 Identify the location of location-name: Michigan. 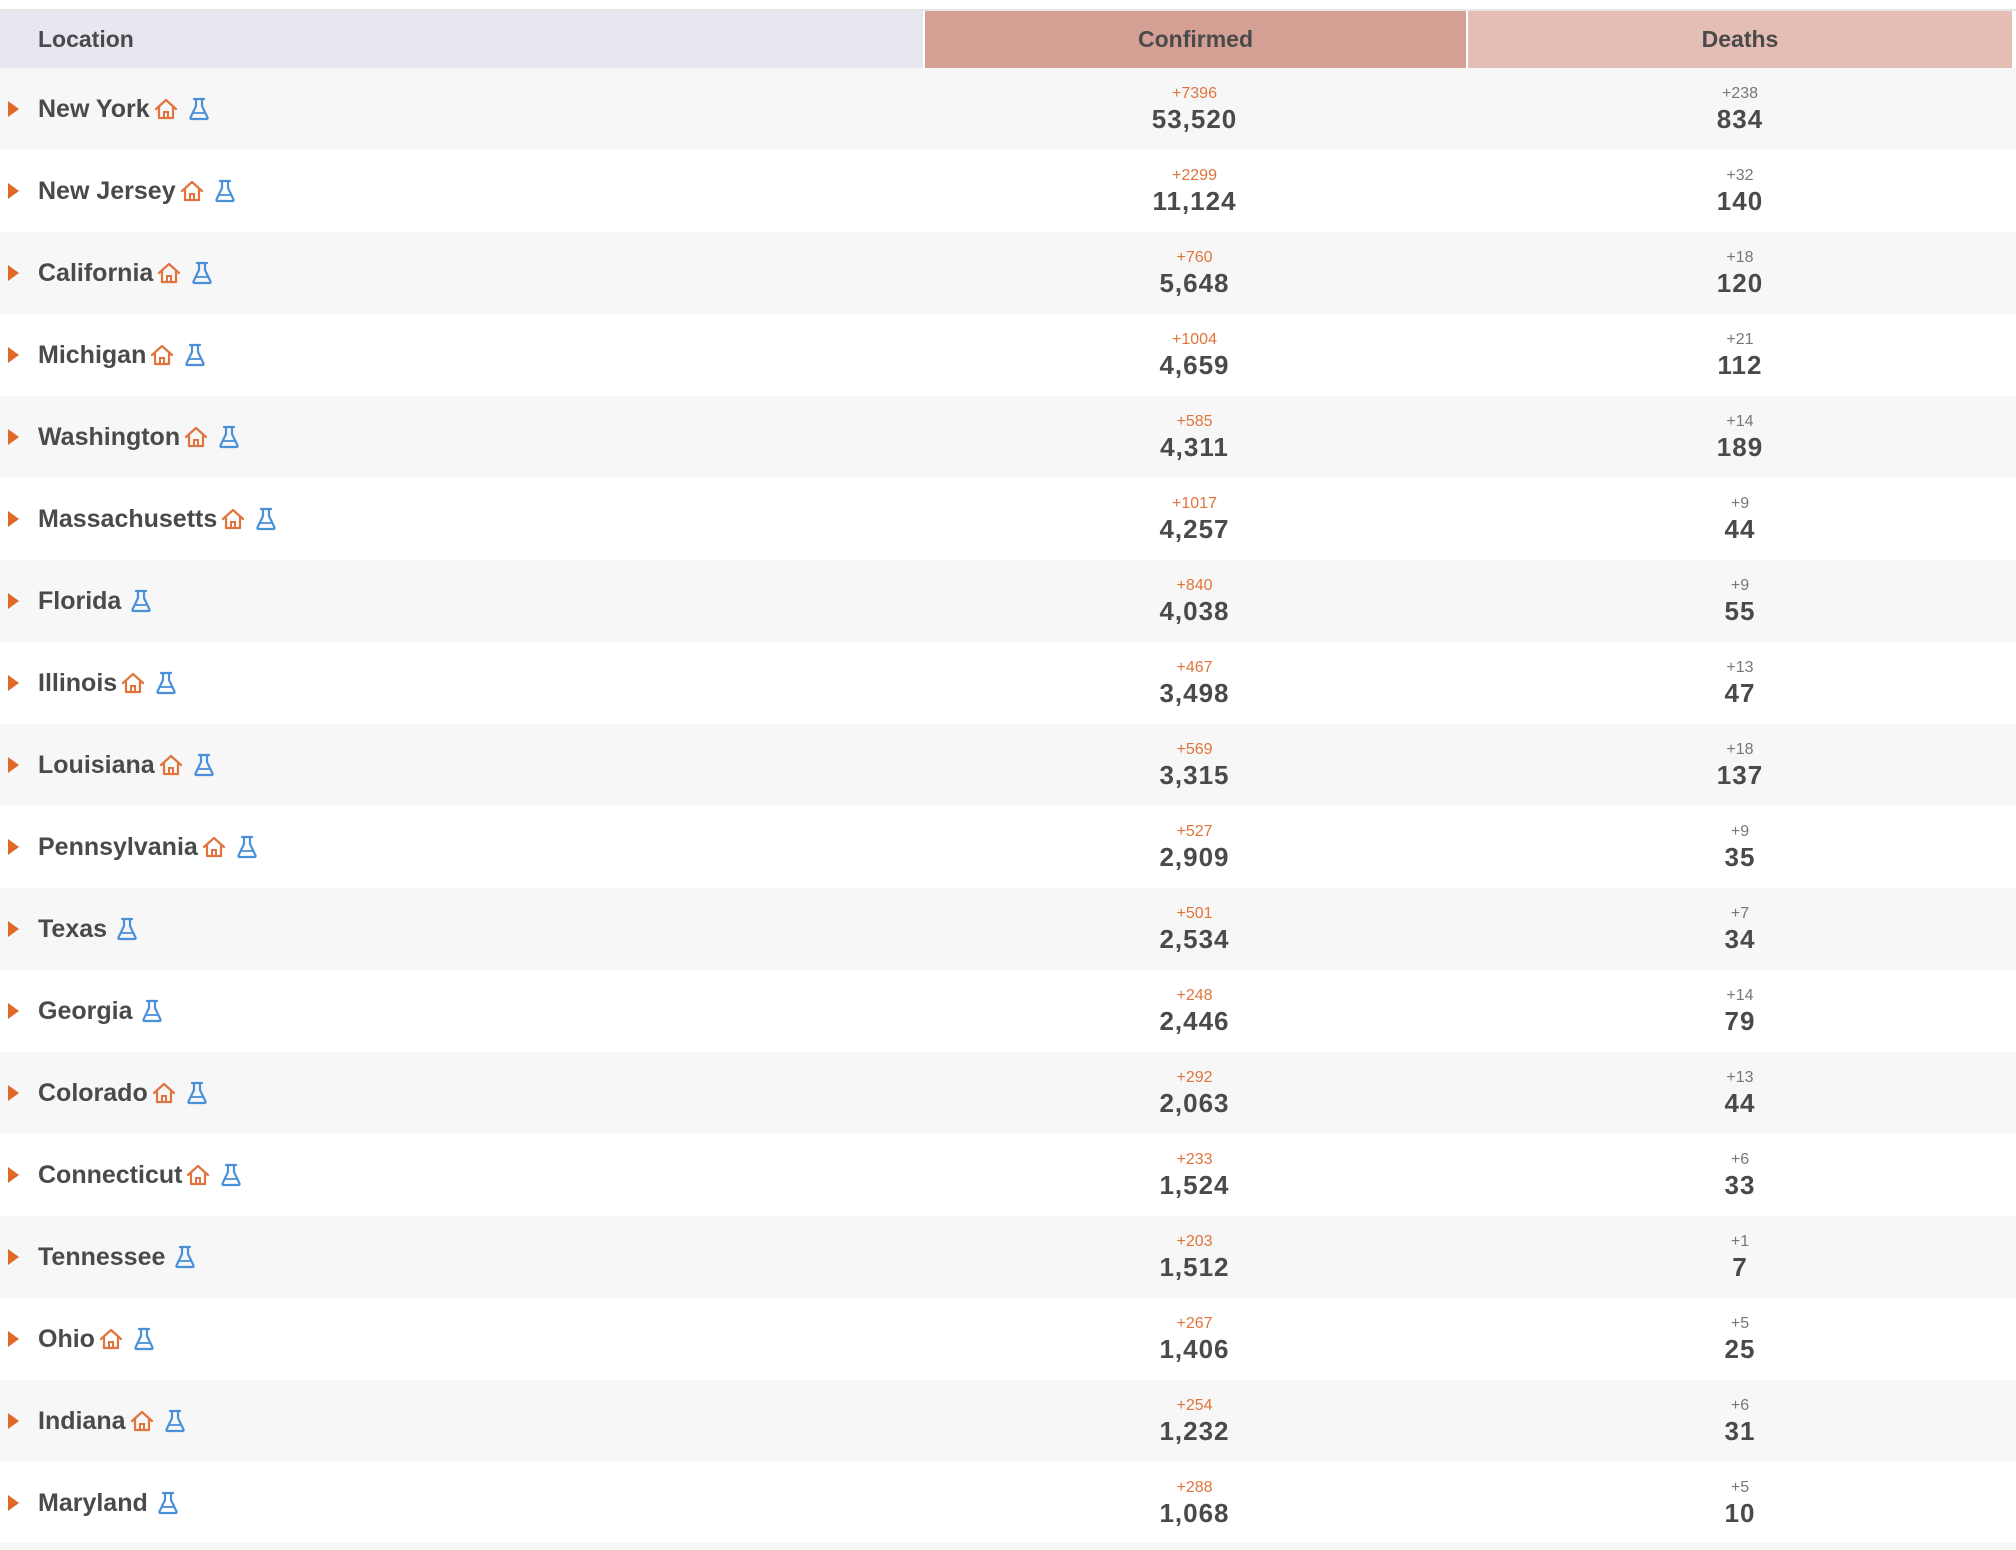
(92, 355).